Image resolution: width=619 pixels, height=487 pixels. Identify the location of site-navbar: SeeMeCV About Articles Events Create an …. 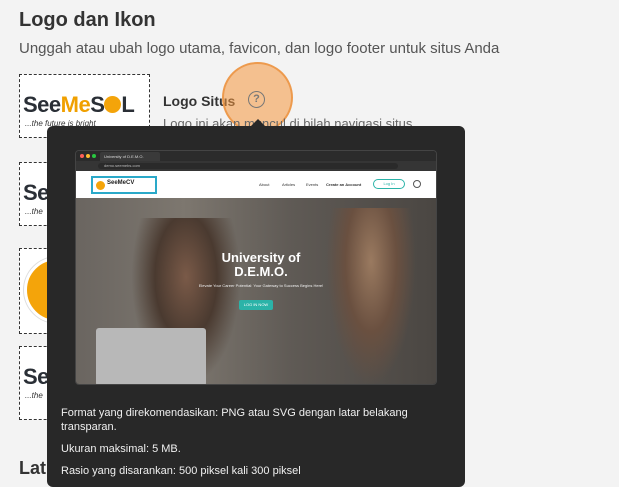
(256, 184).